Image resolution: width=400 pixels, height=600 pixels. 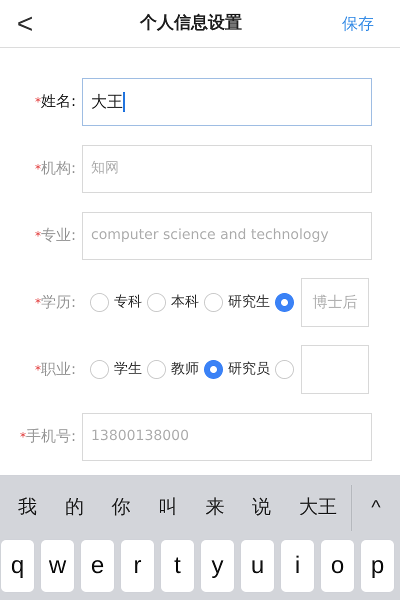 I want to click on candidate-word: 大王, so click(x=317, y=507).